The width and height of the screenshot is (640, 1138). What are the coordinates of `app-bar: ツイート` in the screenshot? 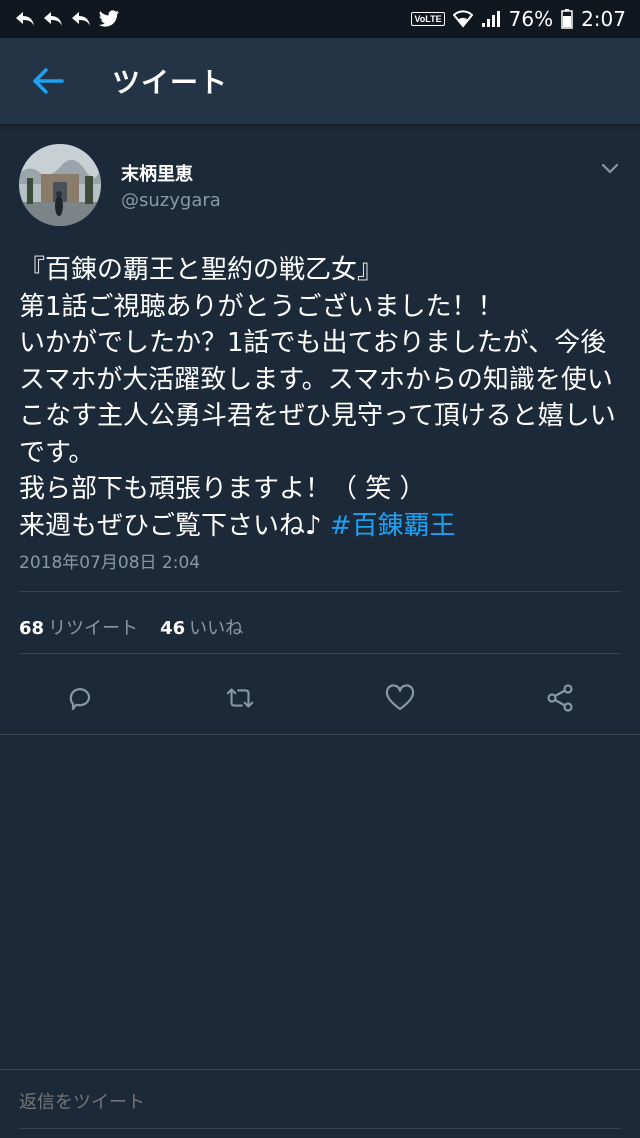 It's located at (320, 81).